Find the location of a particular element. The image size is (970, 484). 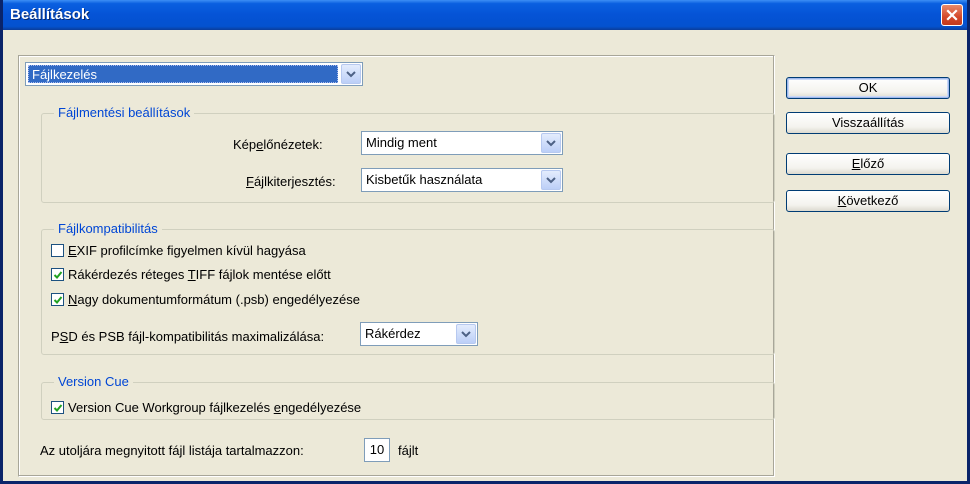

close-button is located at coordinates (952, 15).